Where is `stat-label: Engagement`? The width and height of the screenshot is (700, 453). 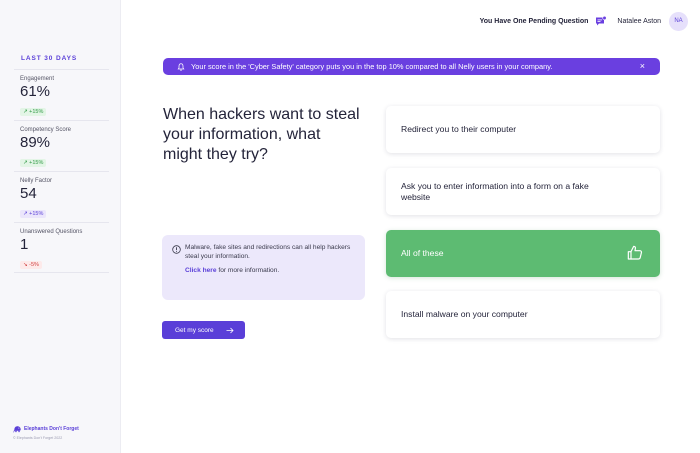 stat-label: Engagement is located at coordinates (37, 79).